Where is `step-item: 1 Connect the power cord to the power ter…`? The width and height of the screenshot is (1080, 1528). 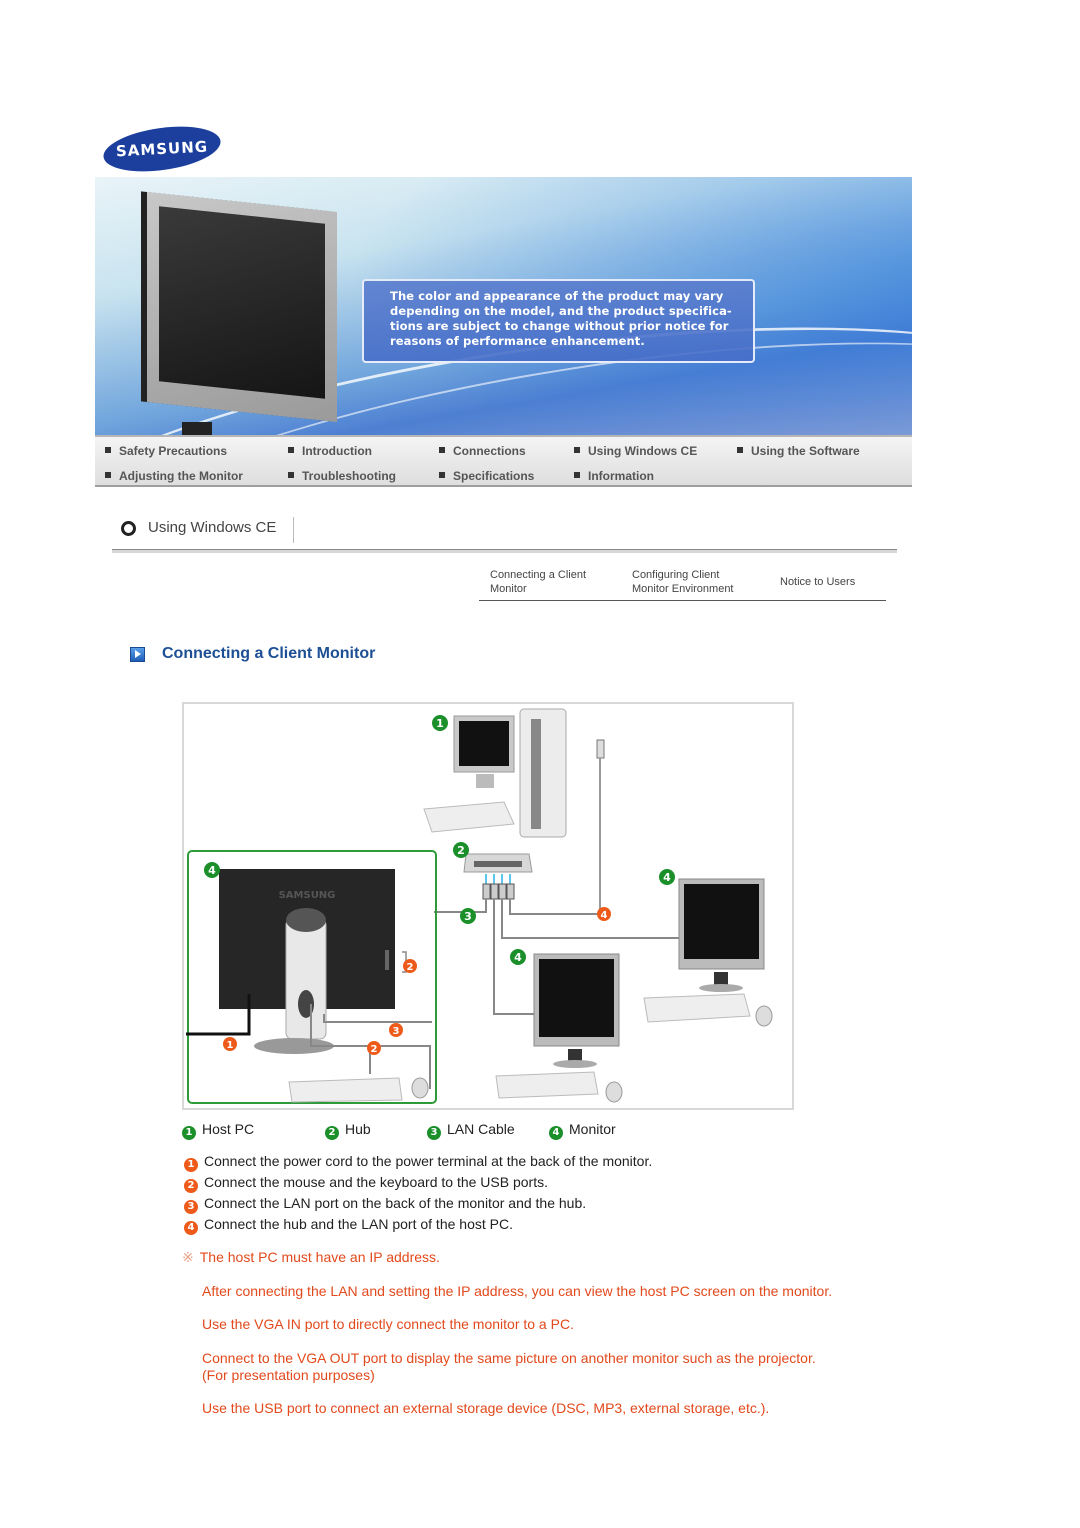
step-item: 1 Connect the power cord to the power ter… is located at coordinates (418, 1161).